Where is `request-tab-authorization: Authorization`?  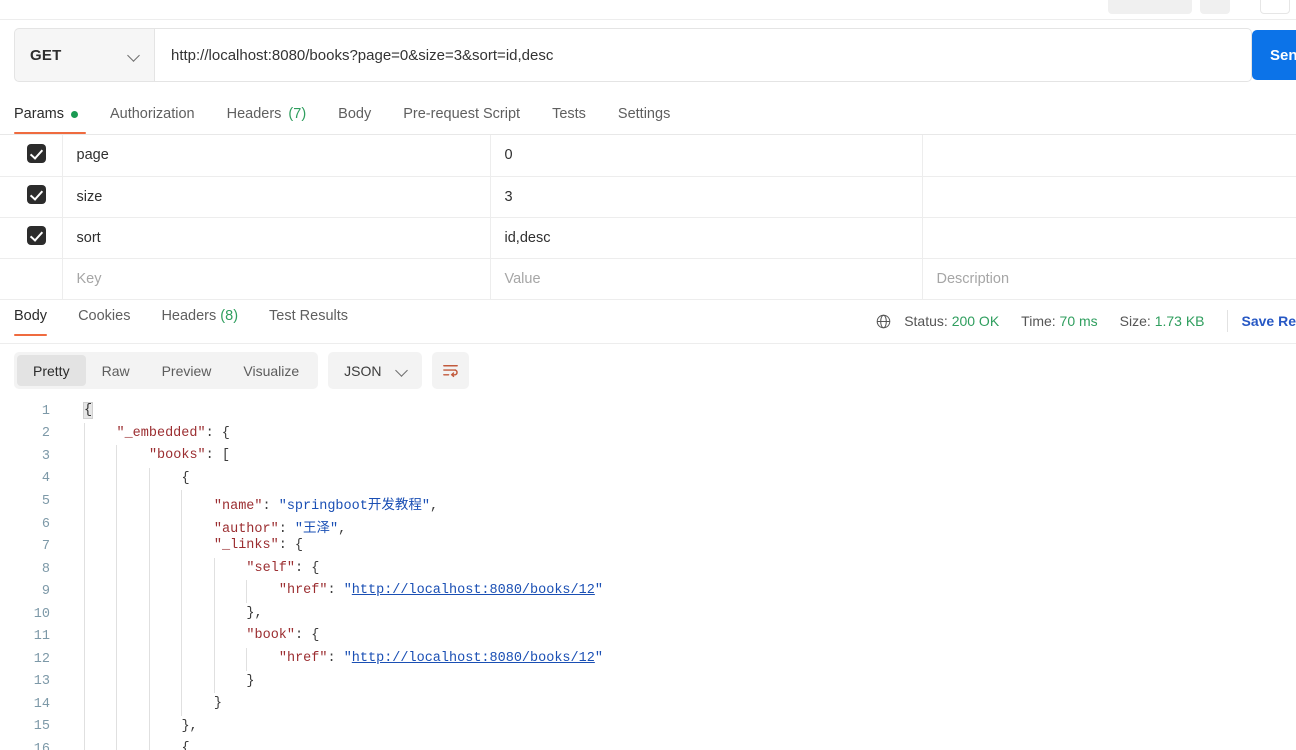
request-tab-authorization: Authorization is located at coordinates (161, 120).